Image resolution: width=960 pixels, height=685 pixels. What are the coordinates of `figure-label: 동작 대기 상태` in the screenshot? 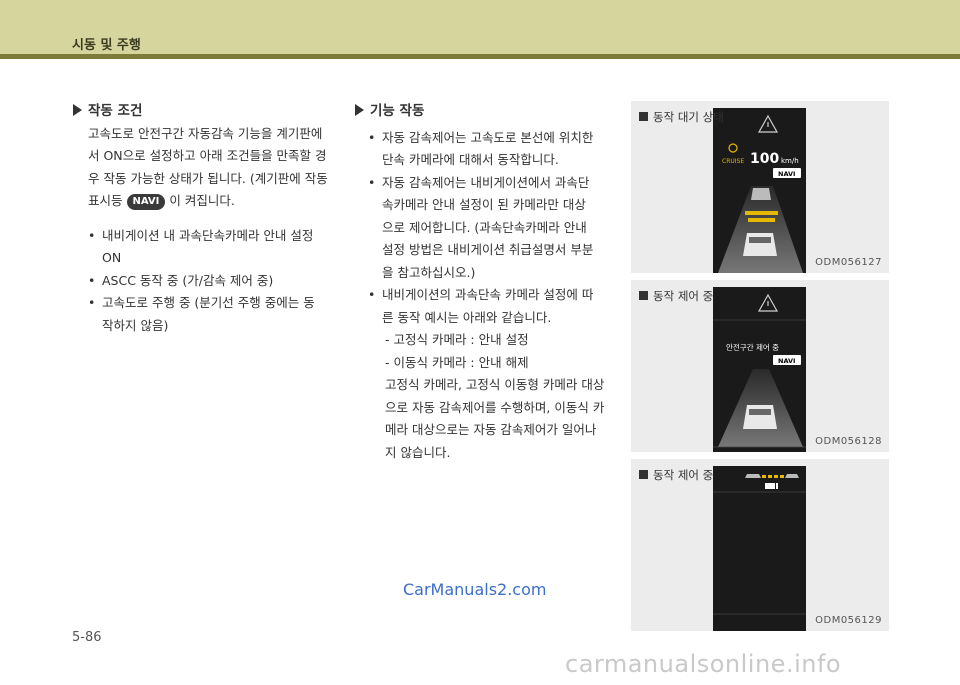 It's located at (688, 117).